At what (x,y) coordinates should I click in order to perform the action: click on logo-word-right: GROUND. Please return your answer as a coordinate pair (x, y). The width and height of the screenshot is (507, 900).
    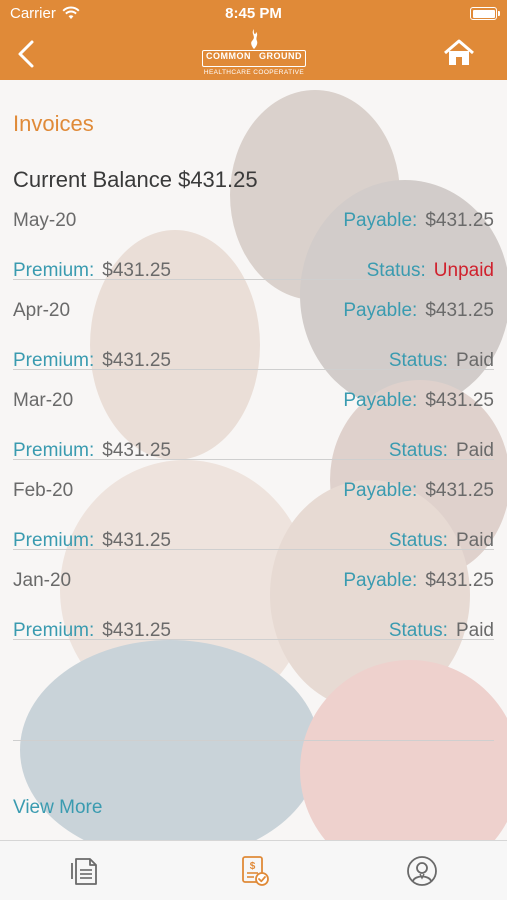
    Looking at the image, I should click on (280, 56).